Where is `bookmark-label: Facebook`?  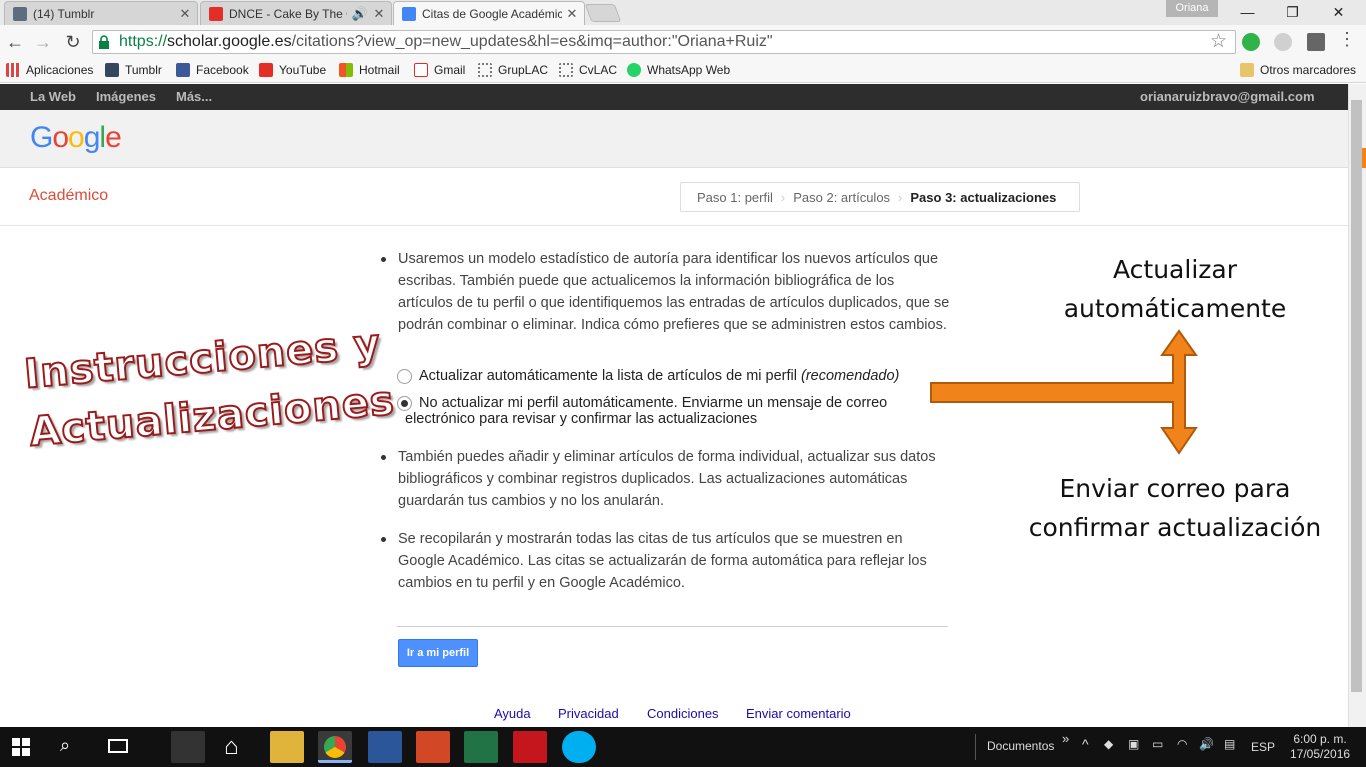
bookmark-label: Facebook is located at coordinates (222, 70).